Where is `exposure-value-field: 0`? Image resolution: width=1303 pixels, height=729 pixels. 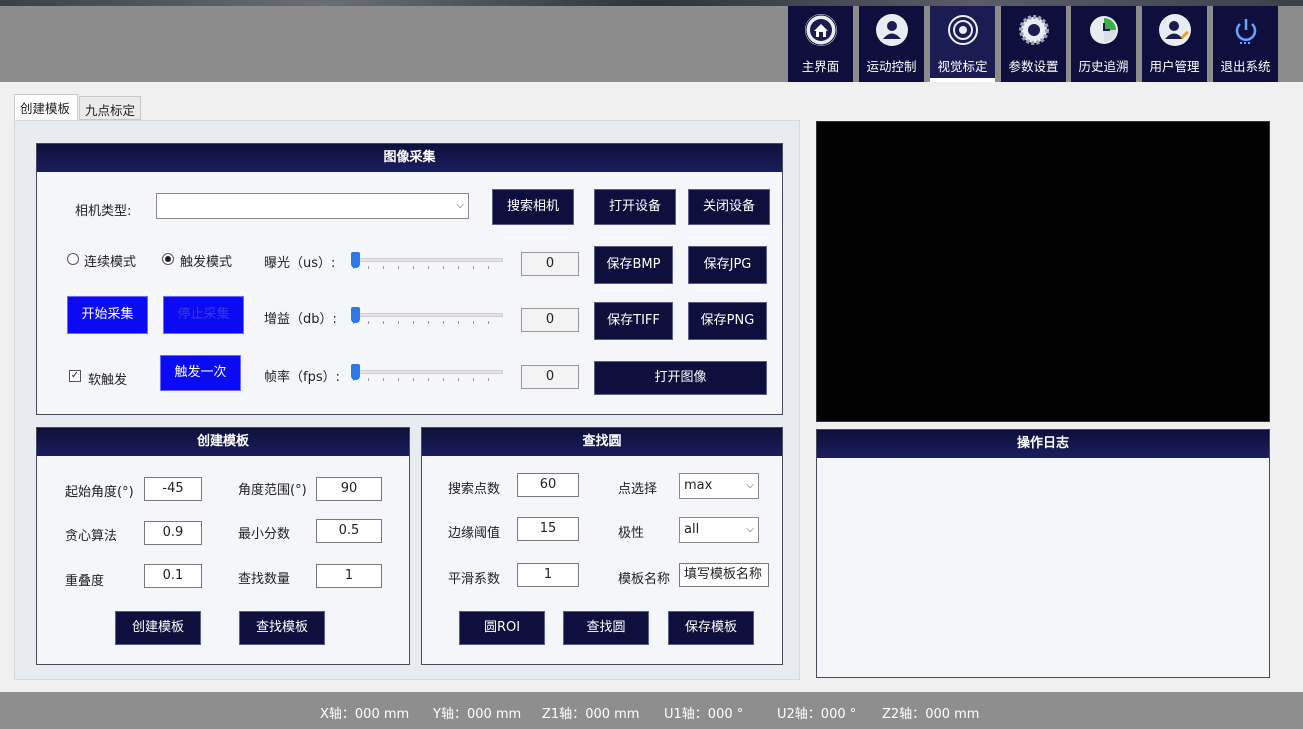 exposure-value-field: 0 is located at coordinates (550, 264).